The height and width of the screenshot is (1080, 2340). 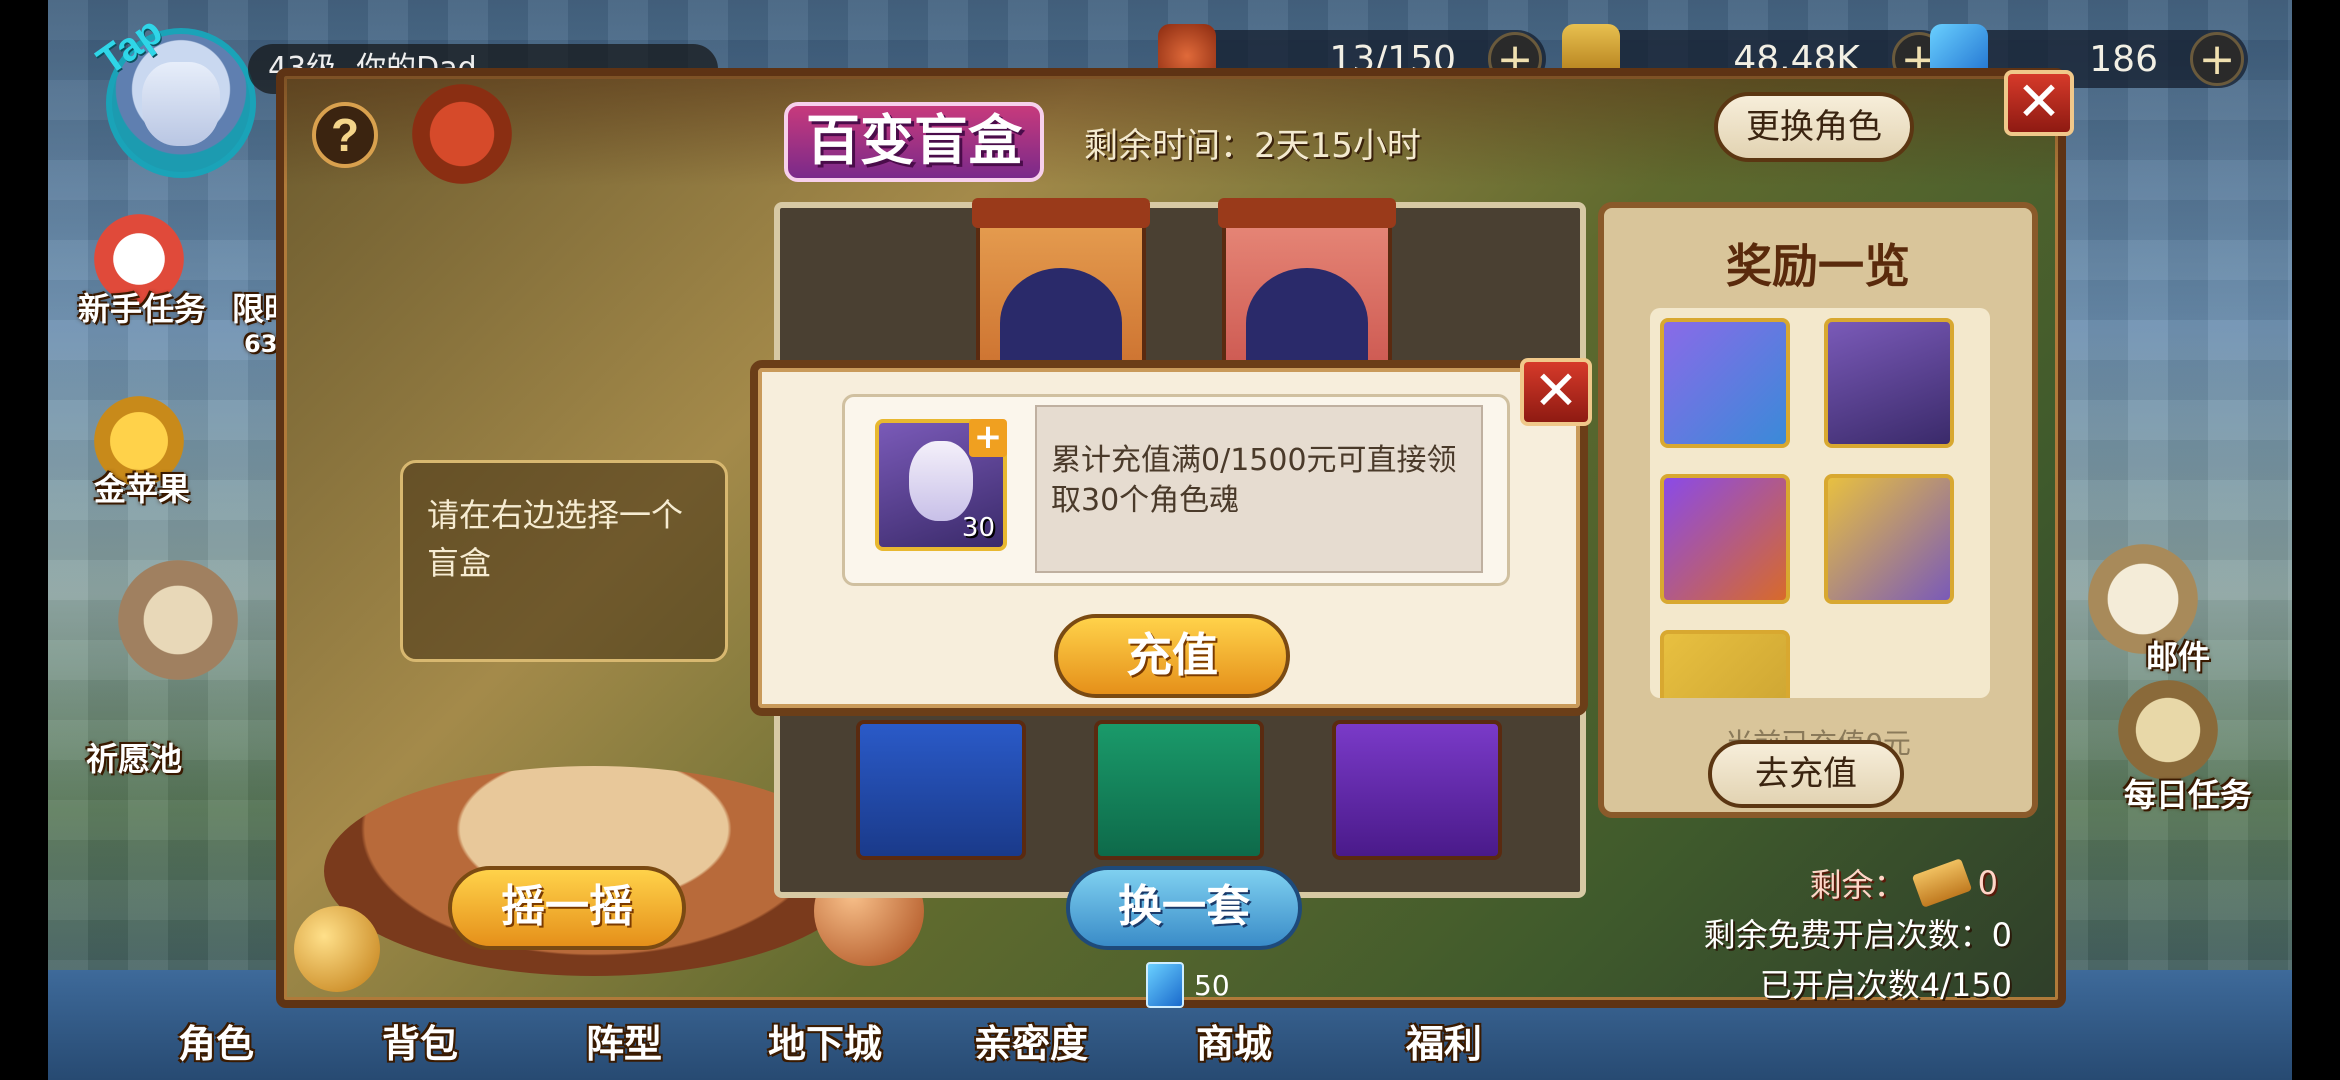 I want to click on character-soul-icon: + 30, so click(x=941, y=485).